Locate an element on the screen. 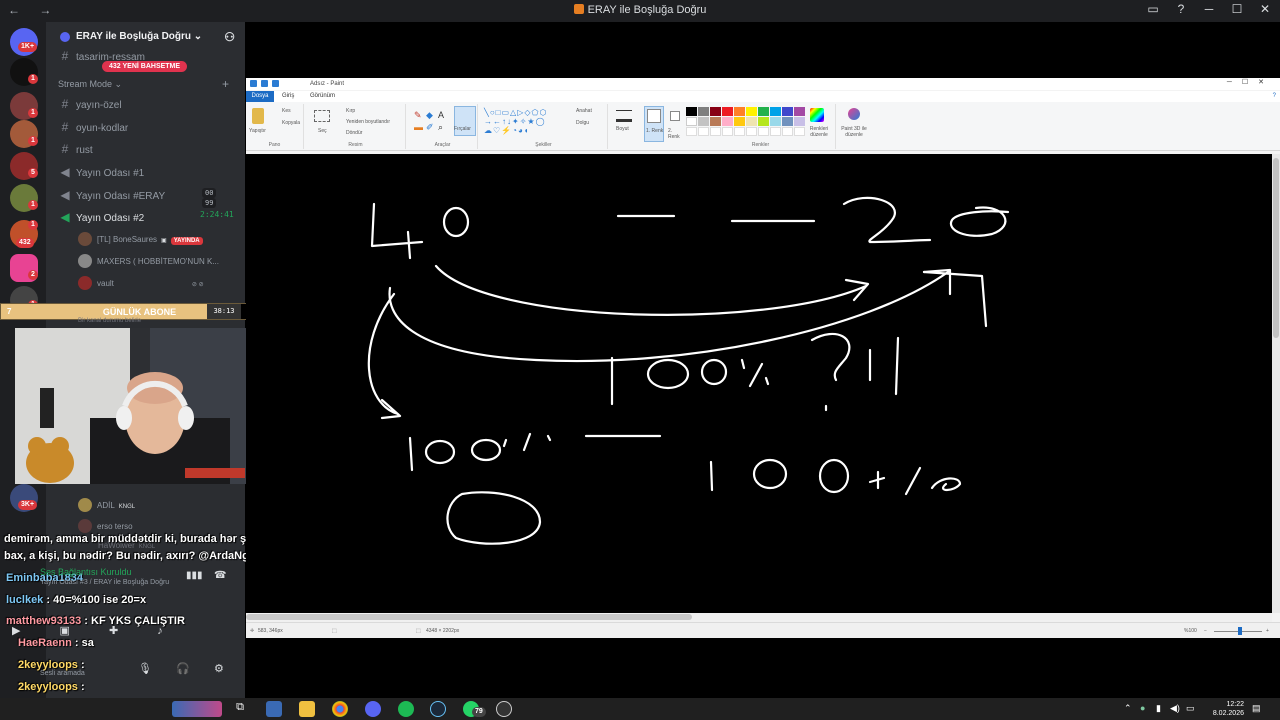  clock-date: 8.02.2026 is located at coordinates (1228, 713).